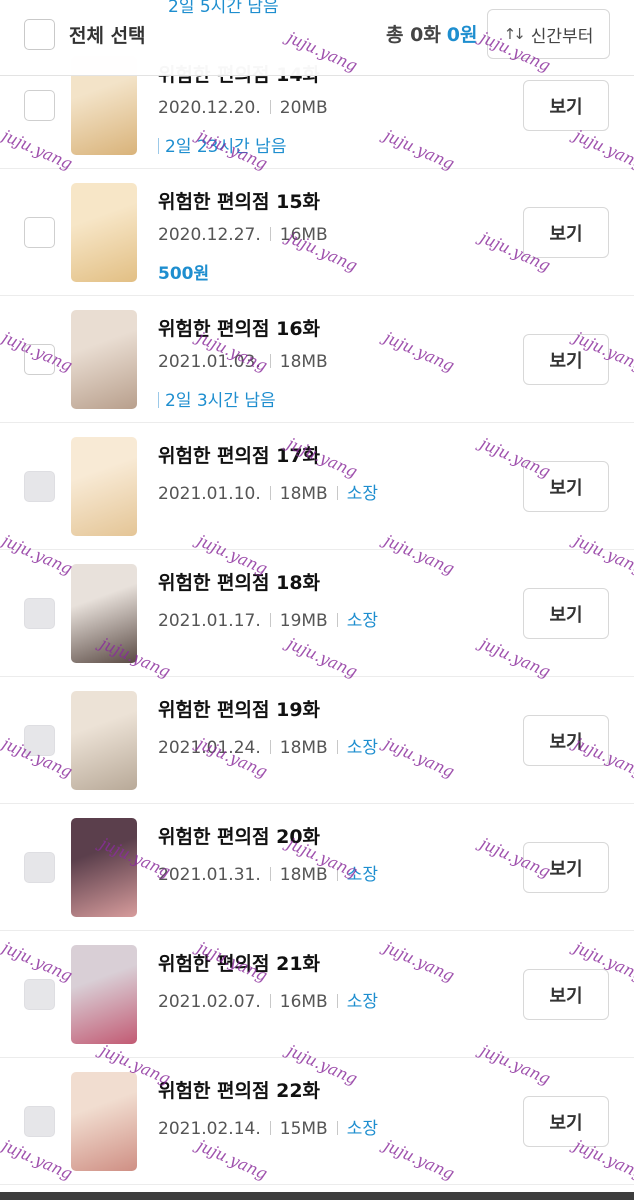  What do you see at coordinates (209, 494) in the screenshot?
I see `release-date: 2021.01.10.` at bounding box center [209, 494].